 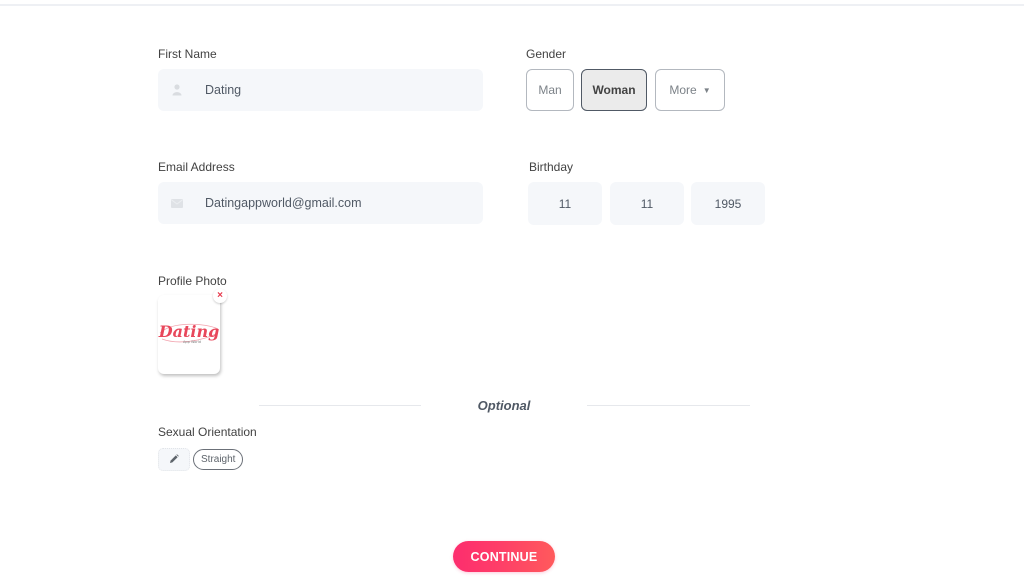 I want to click on remove-photo-button: ×, so click(x=220, y=296).